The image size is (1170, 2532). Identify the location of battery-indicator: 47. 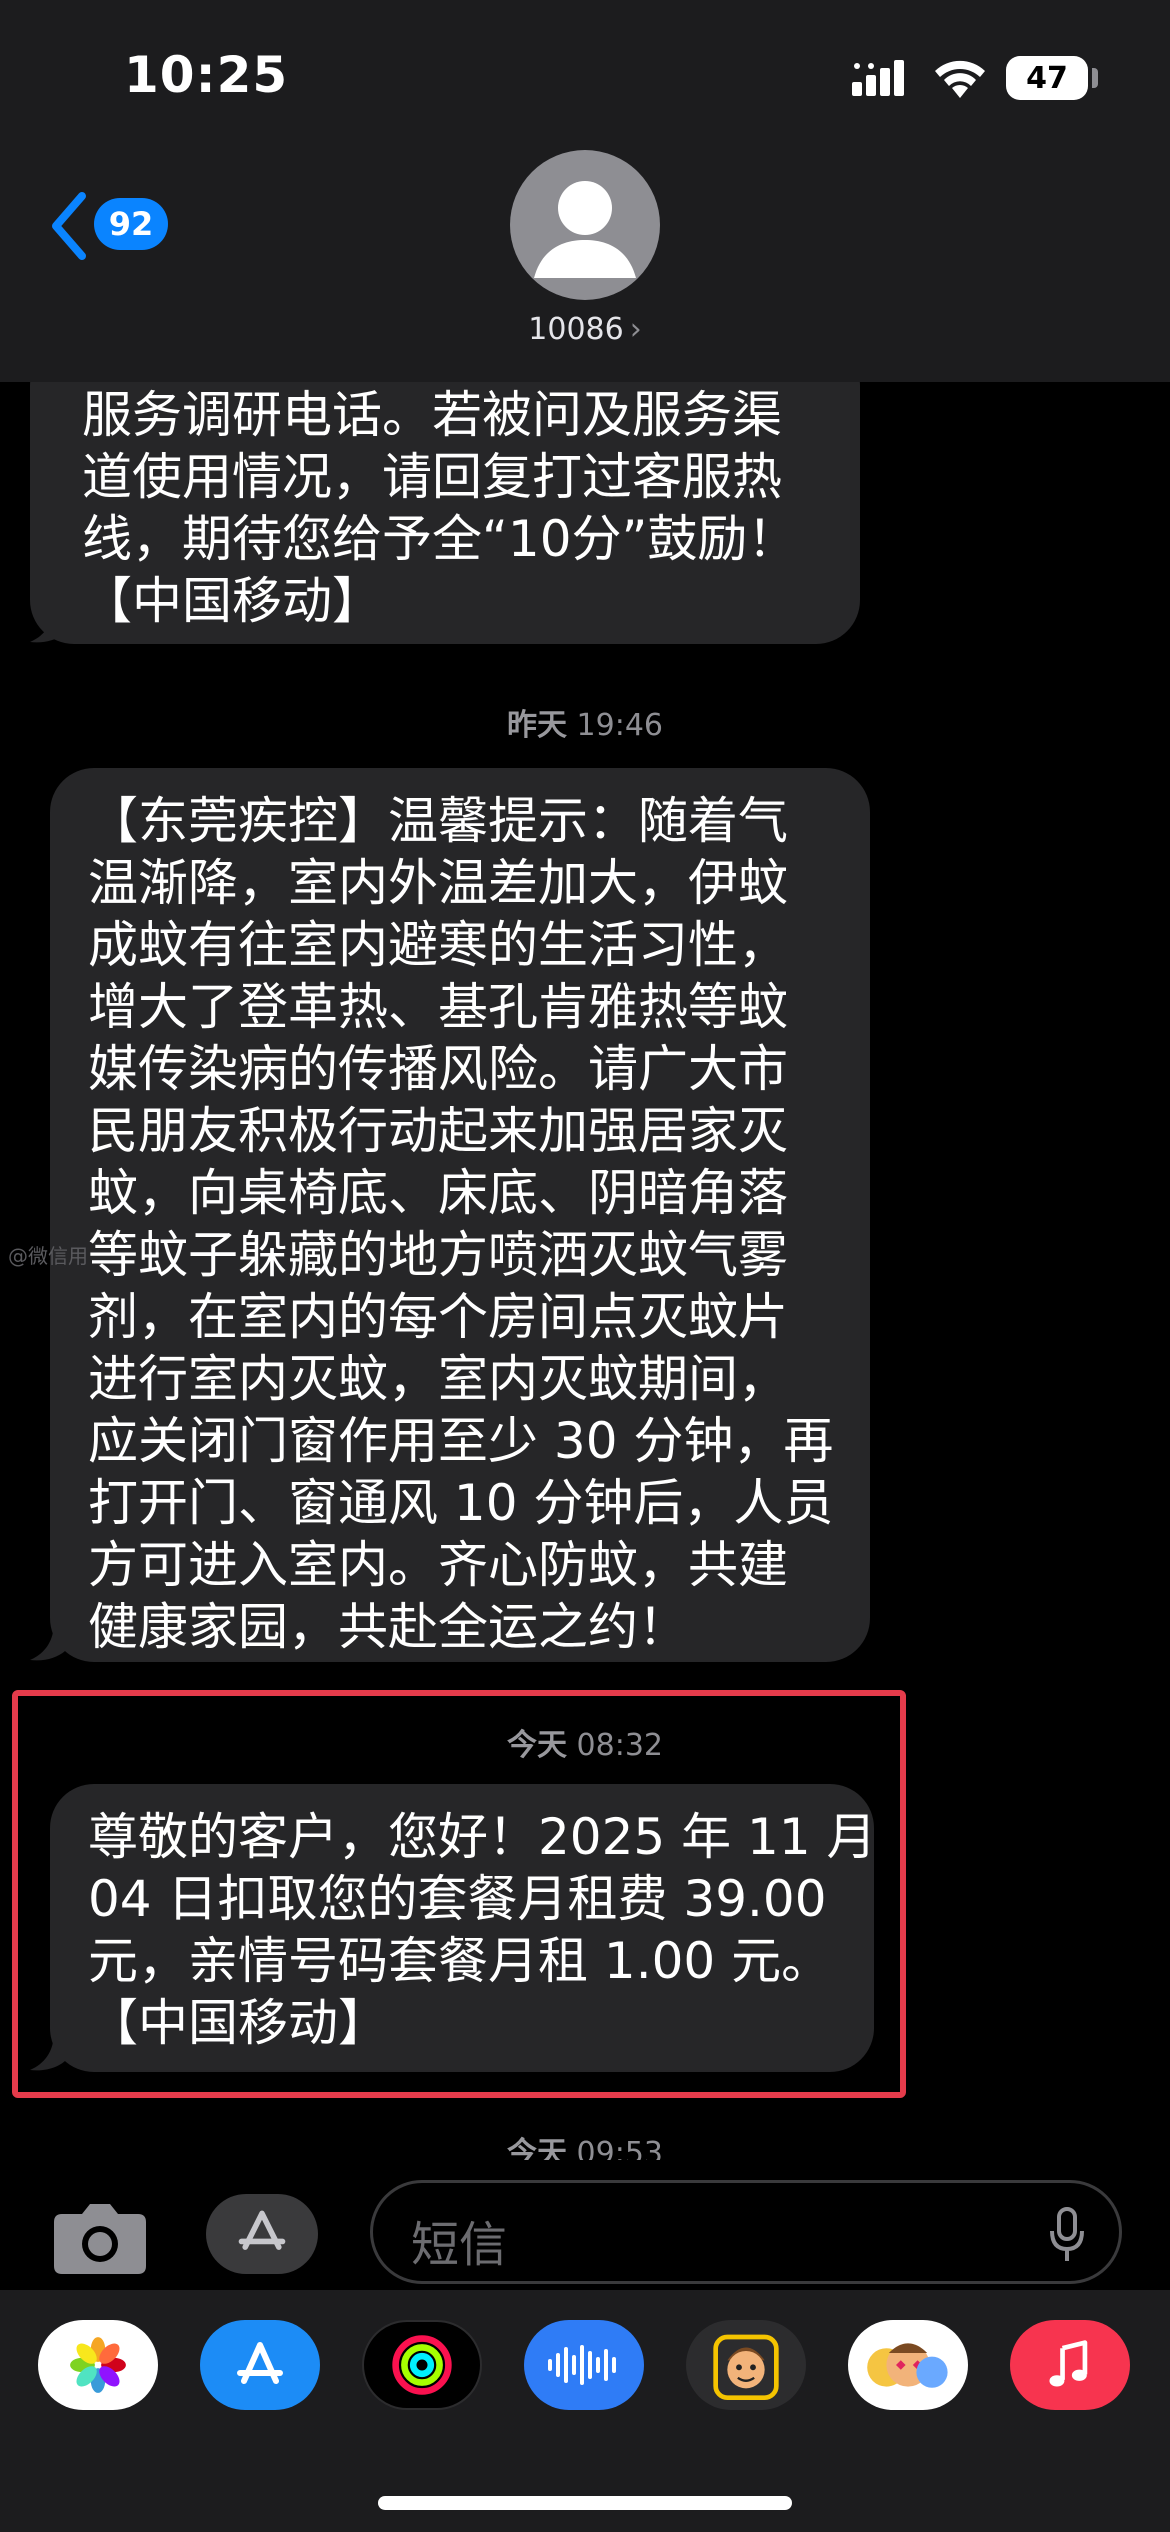
(1047, 78).